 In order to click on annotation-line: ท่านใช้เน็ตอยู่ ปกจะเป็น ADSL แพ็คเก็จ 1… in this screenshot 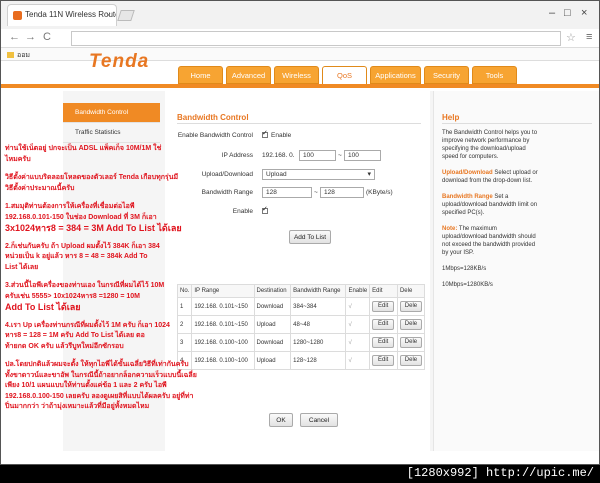, I will do `click(83, 148)`.